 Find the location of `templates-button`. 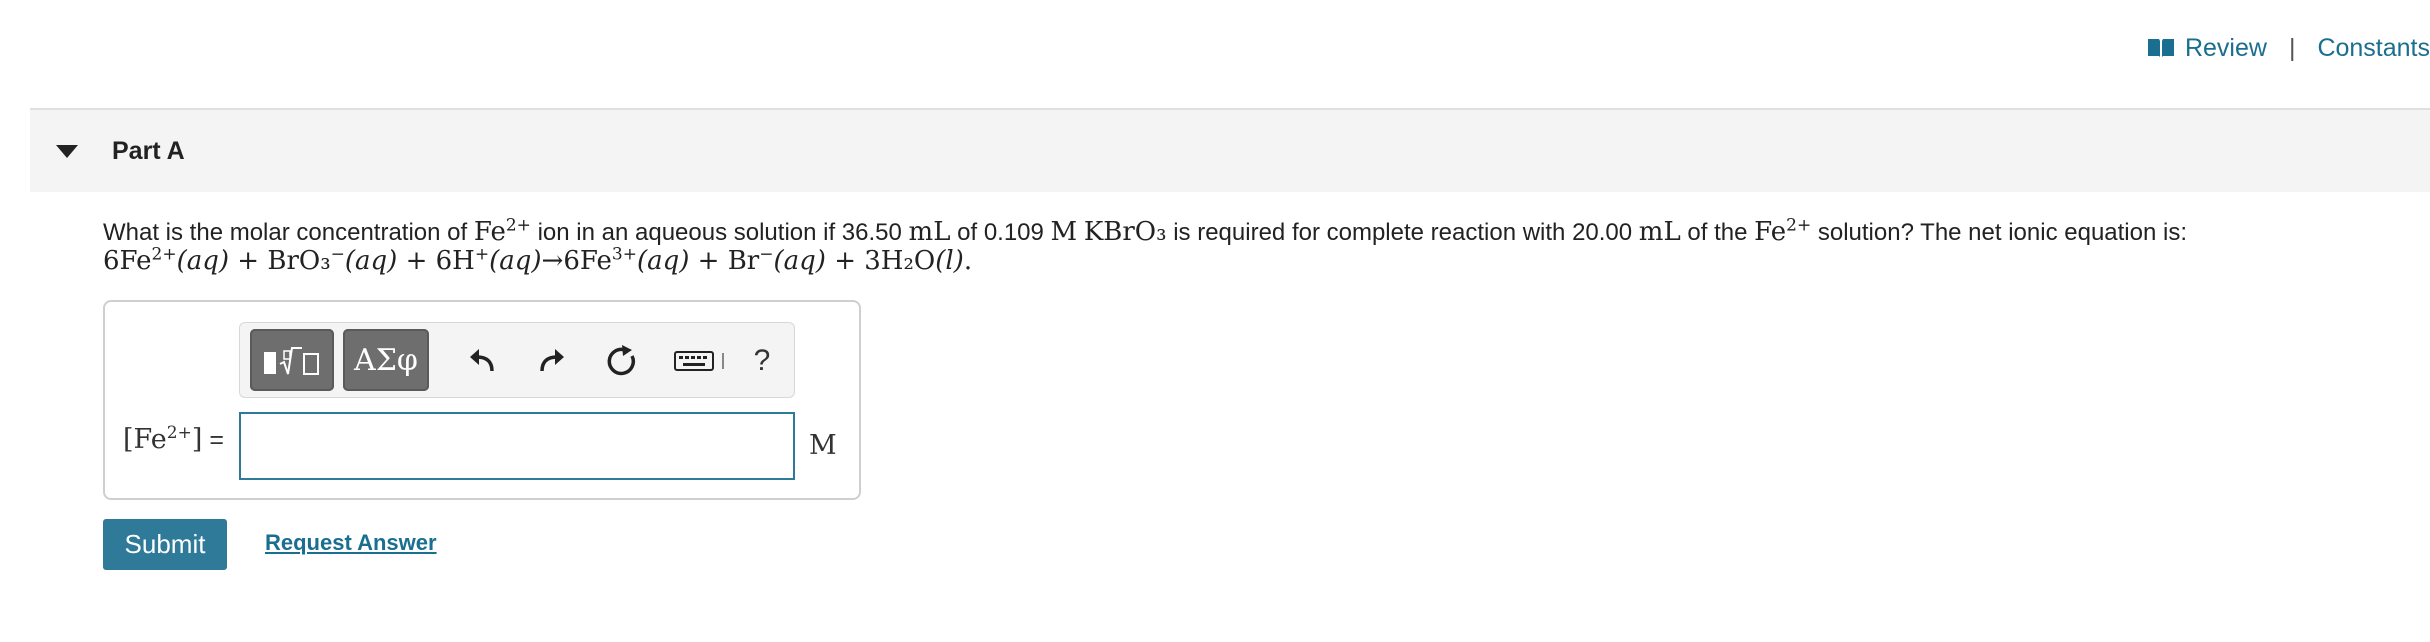

templates-button is located at coordinates (292, 360).